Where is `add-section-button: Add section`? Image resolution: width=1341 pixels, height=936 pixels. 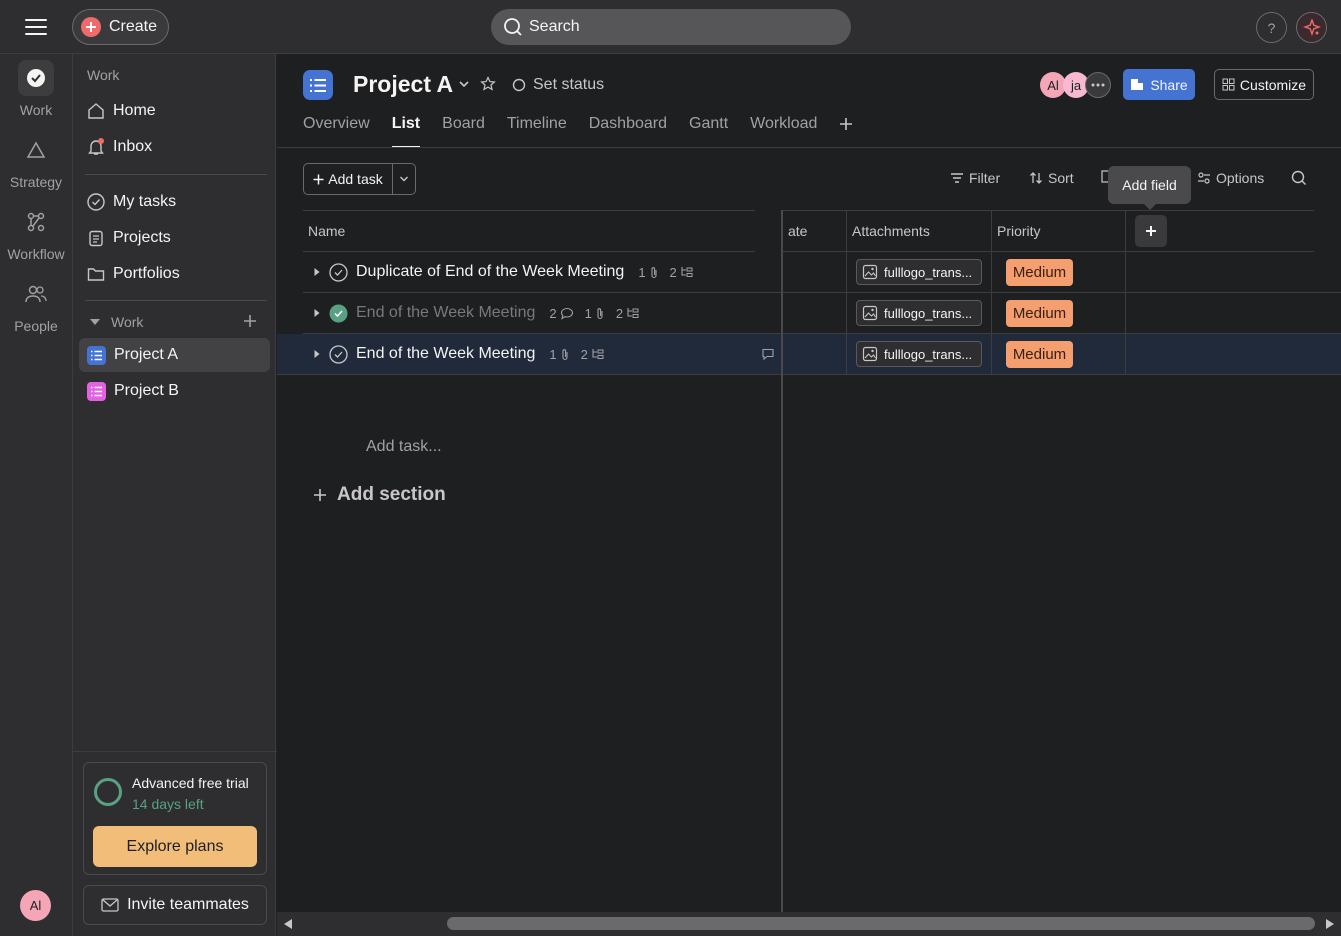 add-section-button: Add section is located at coordinates (379, 495).